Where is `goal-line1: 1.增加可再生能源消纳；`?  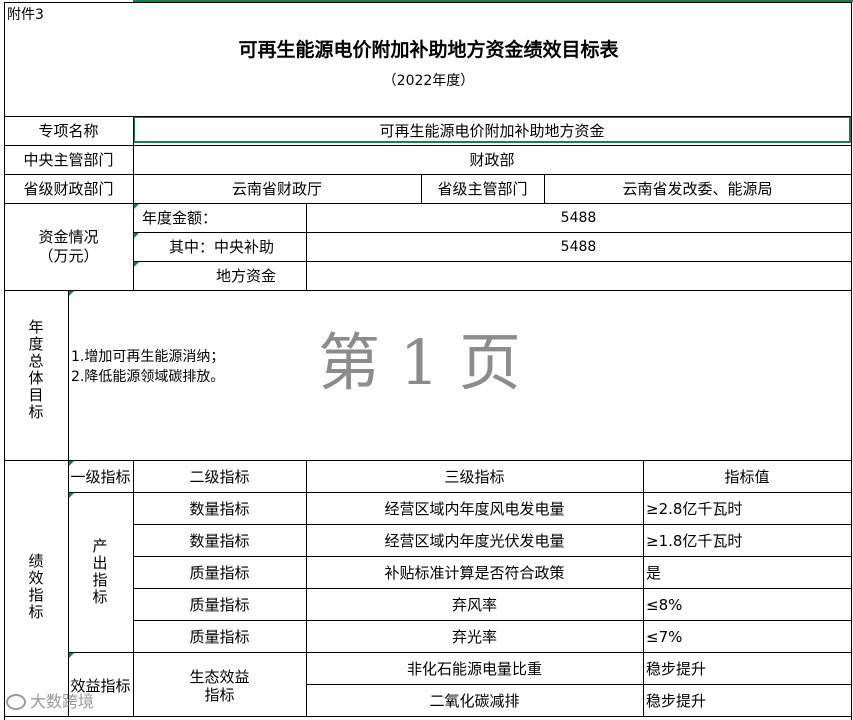
goal-line1: 1.增加可再生能源消纳； is located at coordinates (147, 357).